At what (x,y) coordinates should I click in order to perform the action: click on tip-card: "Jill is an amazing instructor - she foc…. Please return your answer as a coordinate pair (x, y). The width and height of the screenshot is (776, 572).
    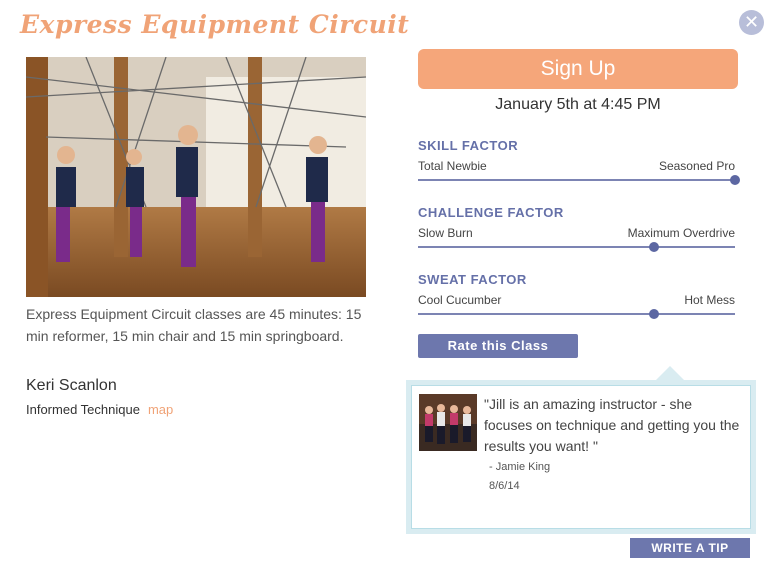
    Looking at the image, I should click on (581, 457).